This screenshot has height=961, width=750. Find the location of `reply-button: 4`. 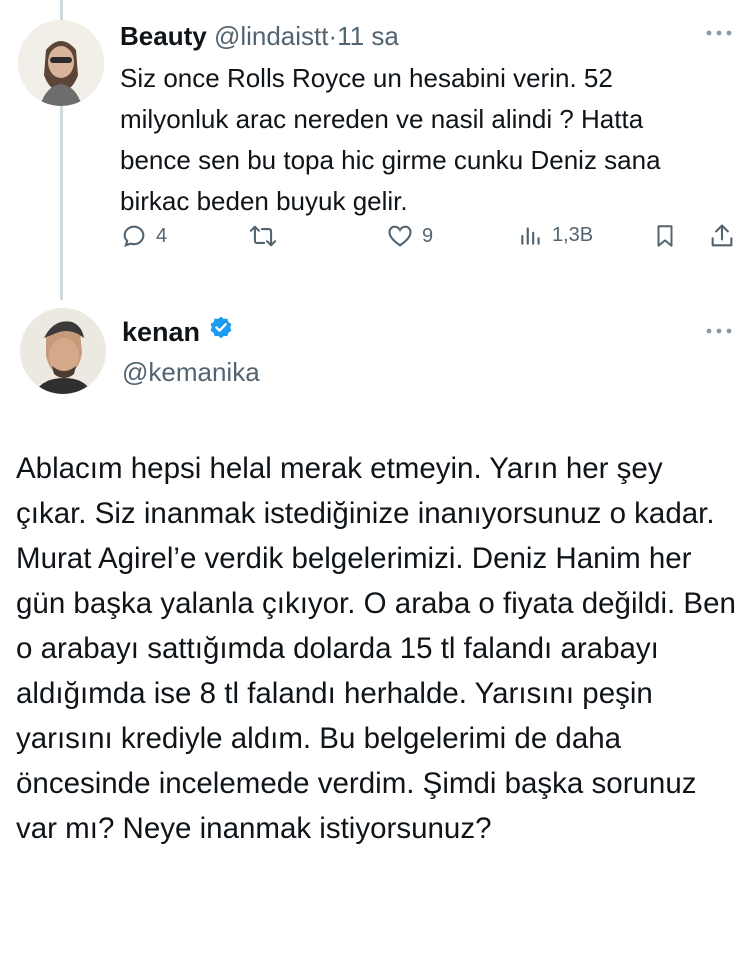

reply-button: 4 is located at coordinates (143, 236).